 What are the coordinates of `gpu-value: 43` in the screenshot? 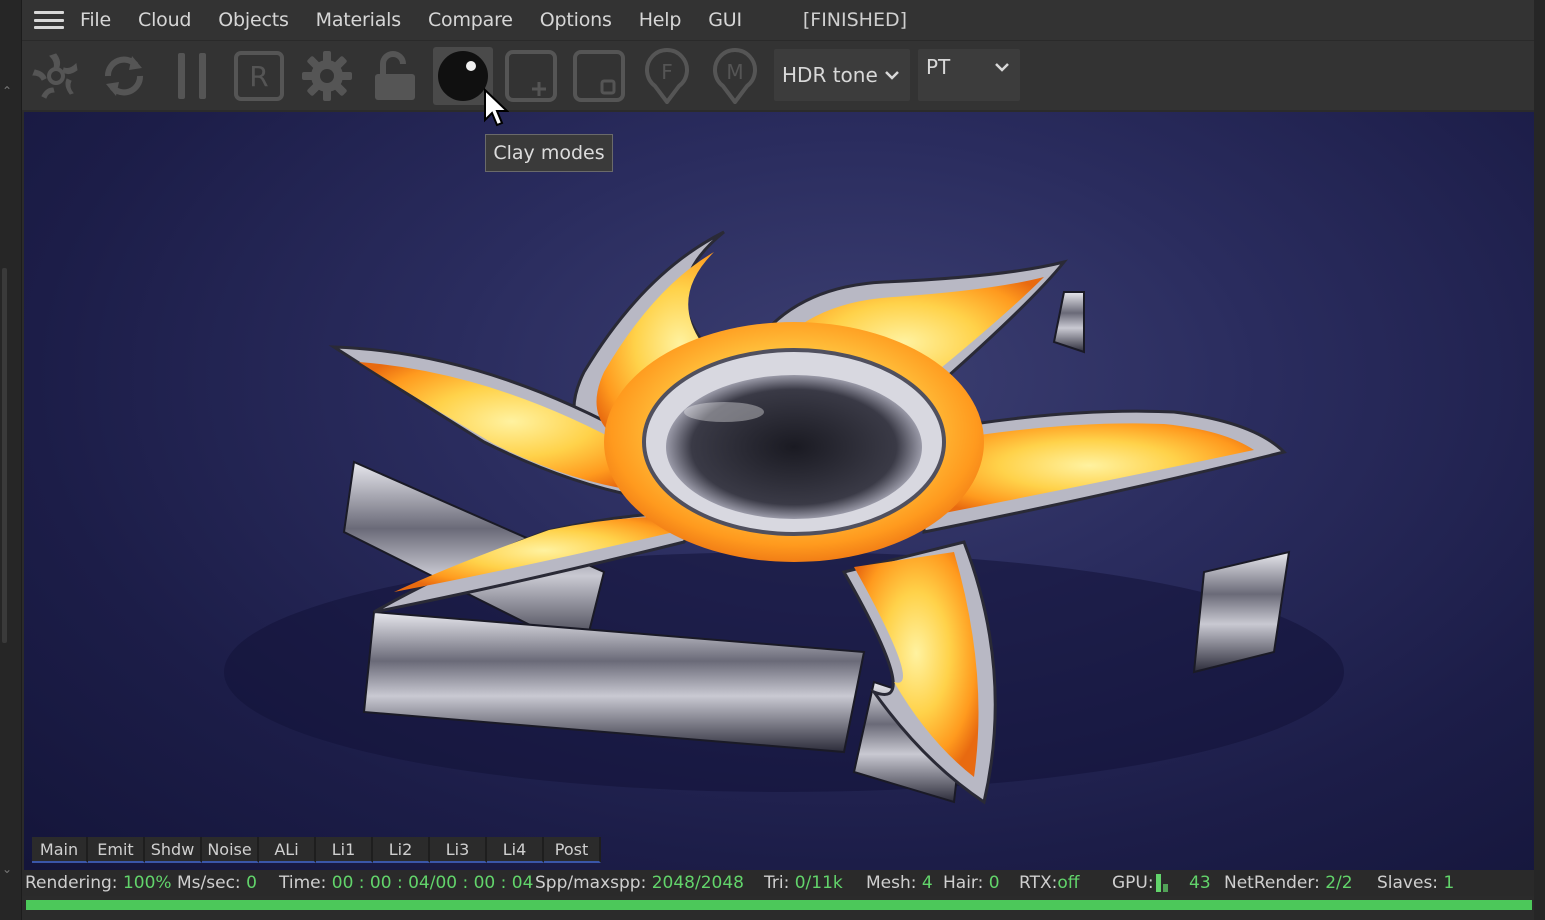 It's located at (1200, 883).